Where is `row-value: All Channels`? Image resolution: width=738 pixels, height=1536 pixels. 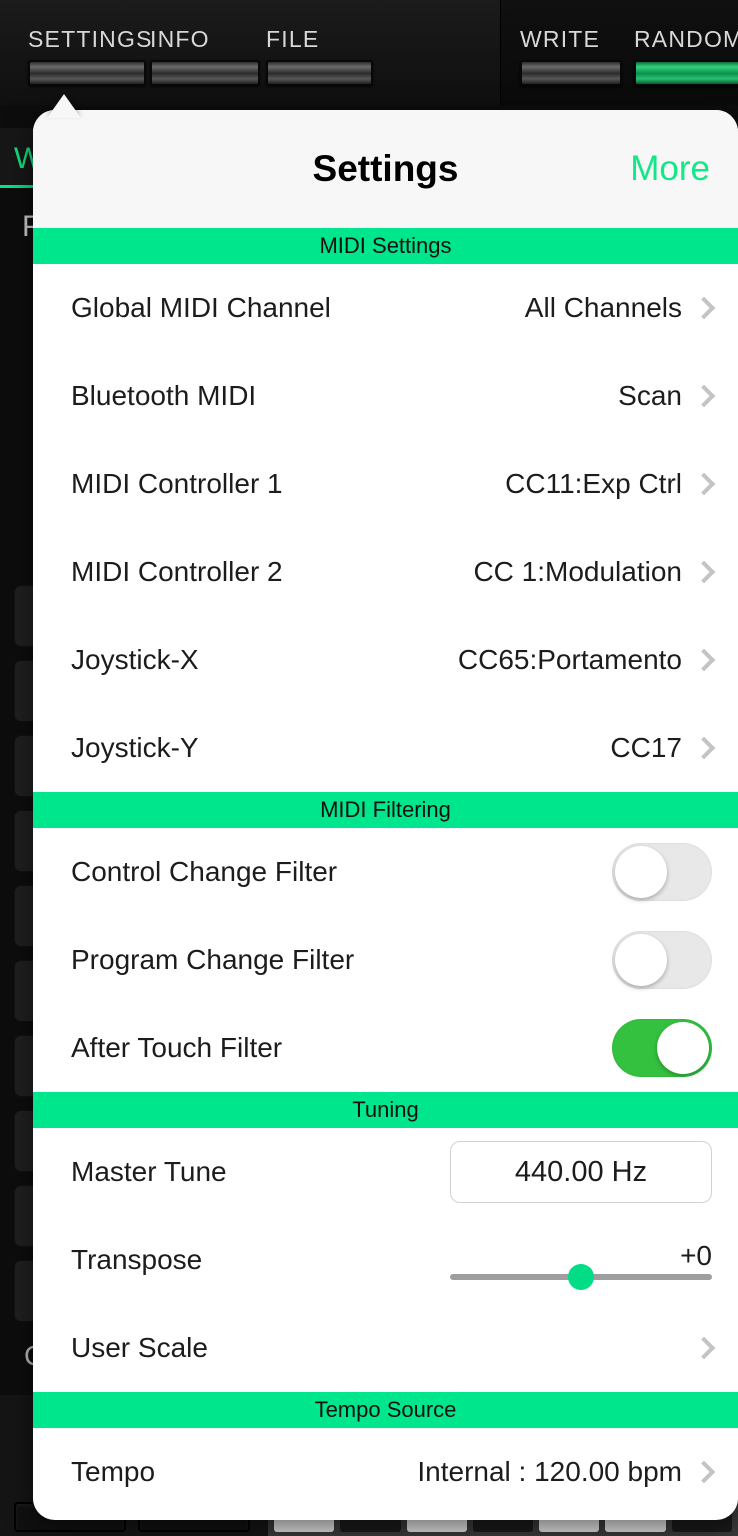
row-value: All Channels is located at coordinates (603, 307).